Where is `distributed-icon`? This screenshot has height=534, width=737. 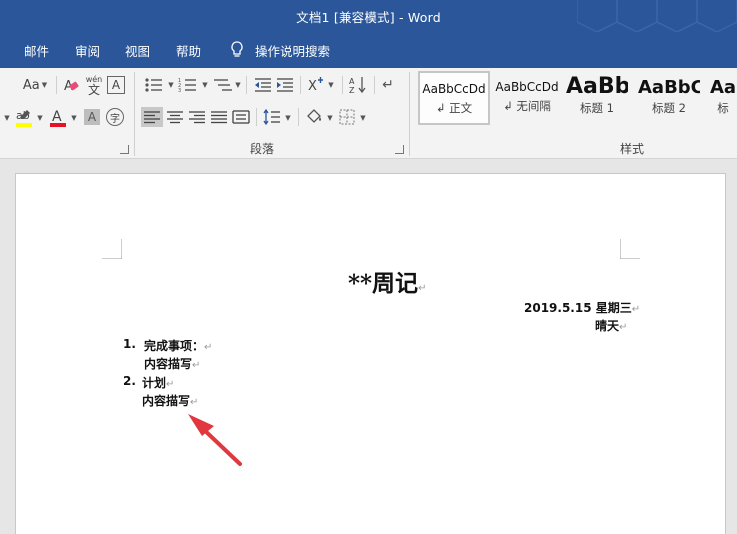 distributed-icon is located at coordinates (241, 117).